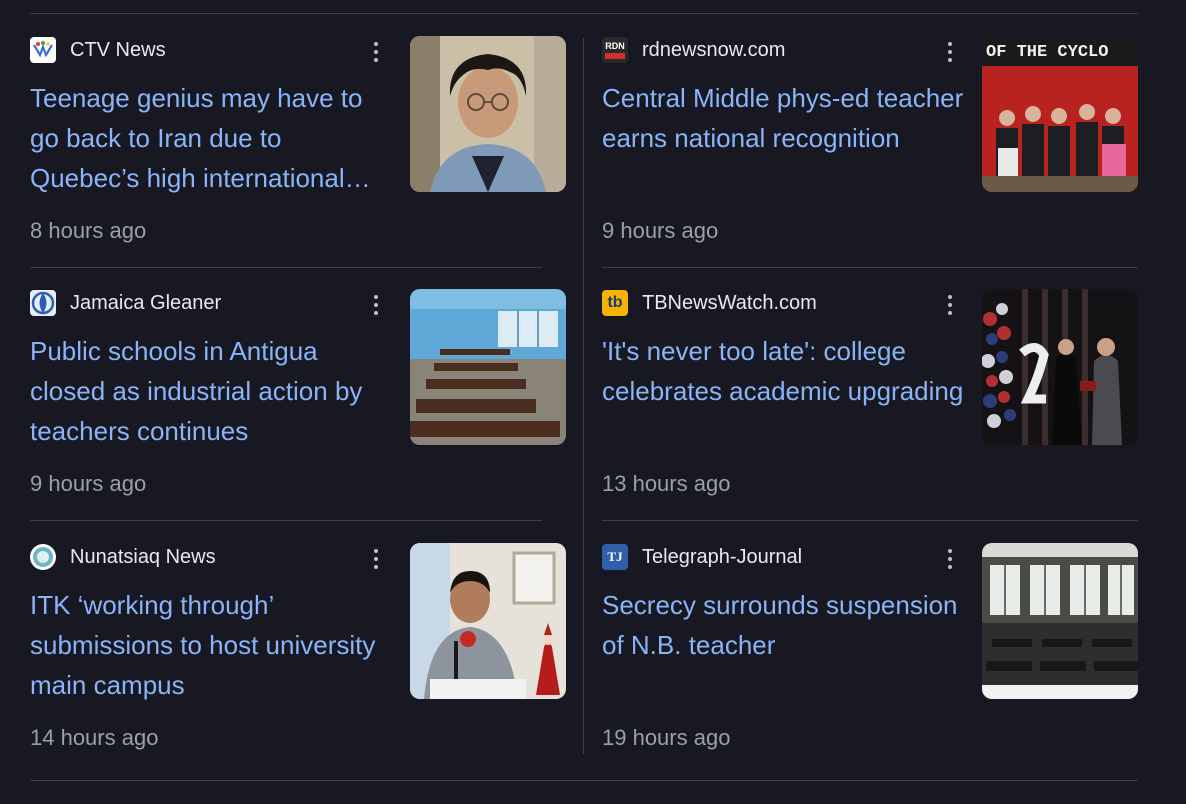 The height and width of the screenshot is (804, 1186). What do you see at coordinates (145, 303) in the screenshot?
I see `source-name: Jamaica Gleaner` at bounding box center [145, 303].